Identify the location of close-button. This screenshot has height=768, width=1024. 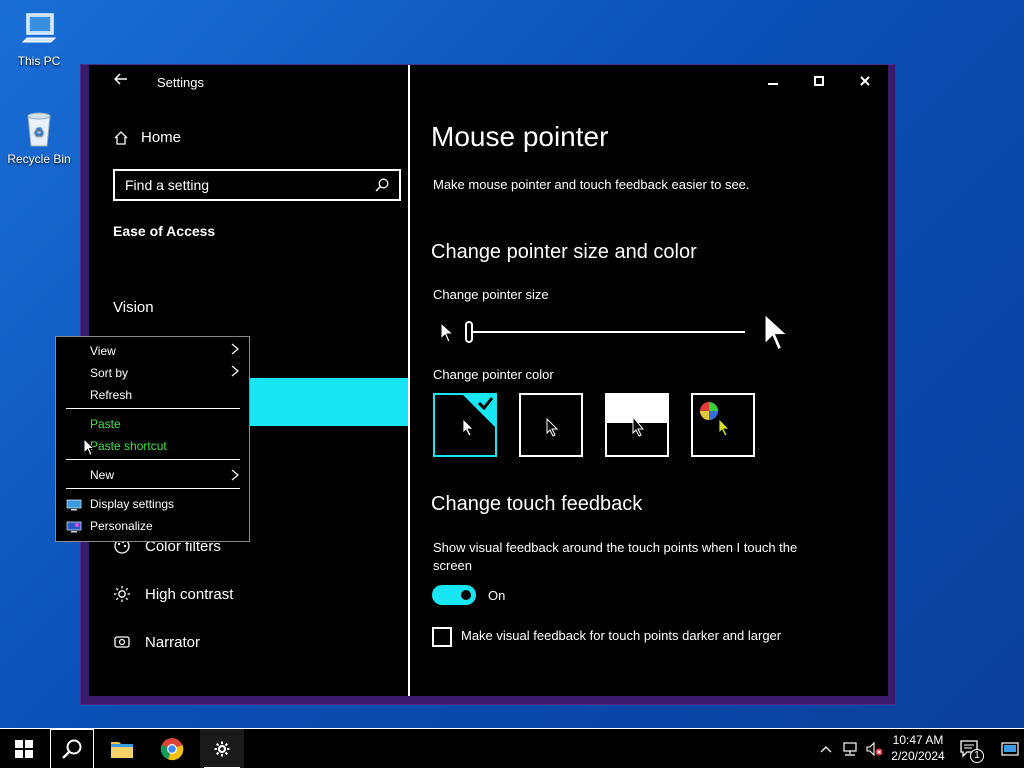
(865, 83).